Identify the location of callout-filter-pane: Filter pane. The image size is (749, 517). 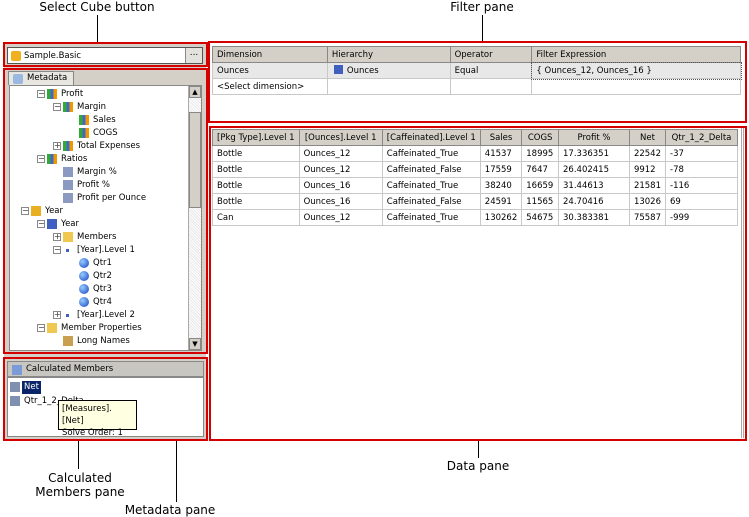
(482, 7).